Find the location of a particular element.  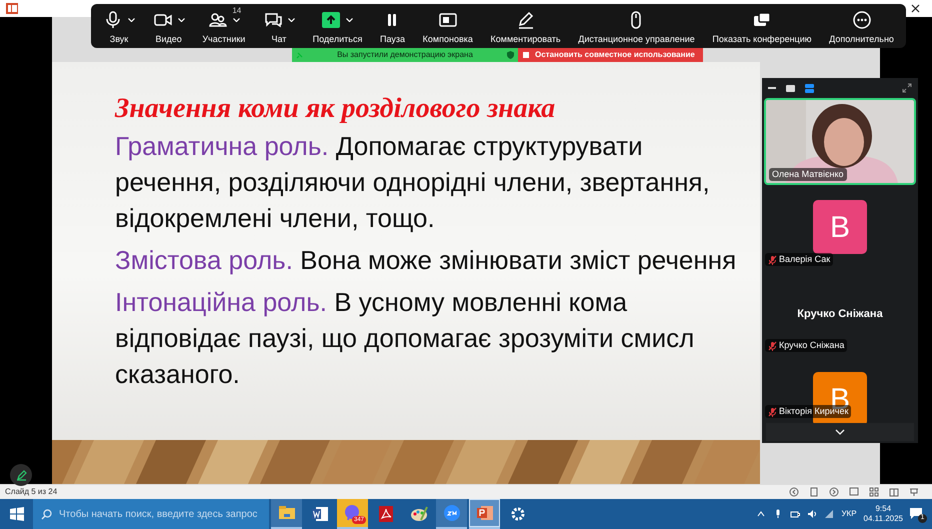

chevron-up-icon is located at coordinates (761, 514).